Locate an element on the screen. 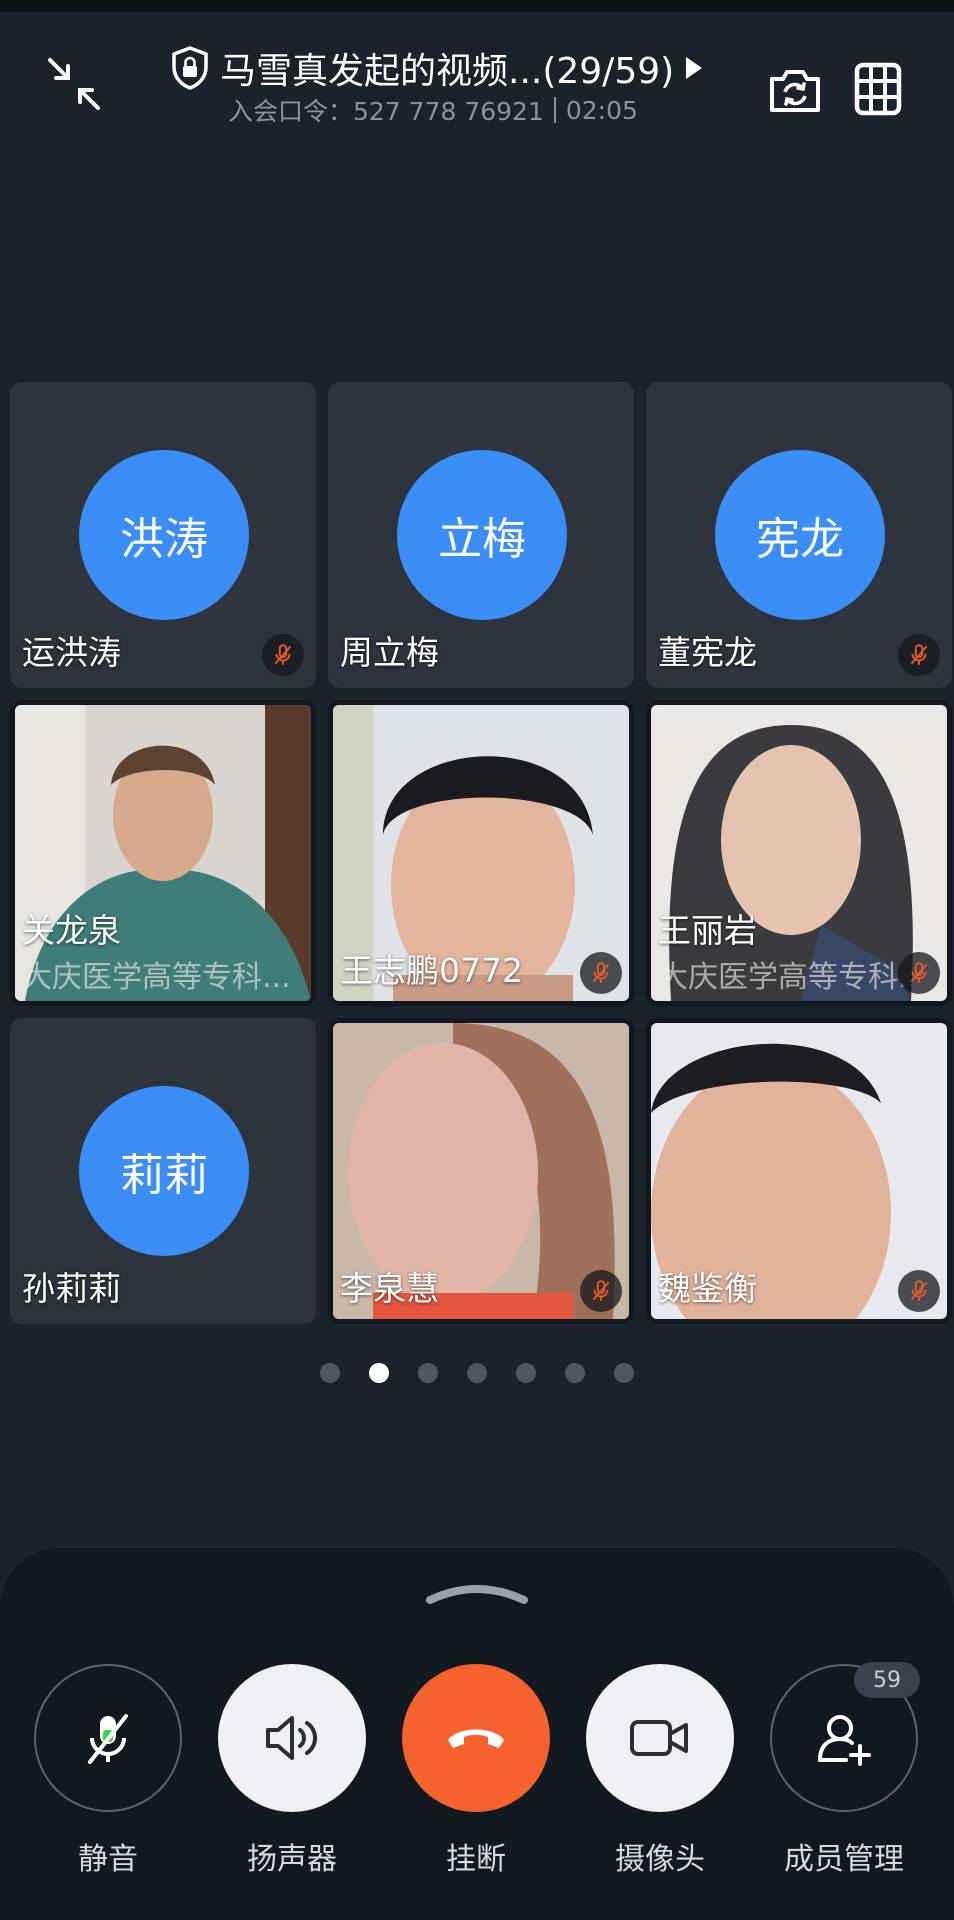  add-member-icon is located at coordinates (844, 1740).